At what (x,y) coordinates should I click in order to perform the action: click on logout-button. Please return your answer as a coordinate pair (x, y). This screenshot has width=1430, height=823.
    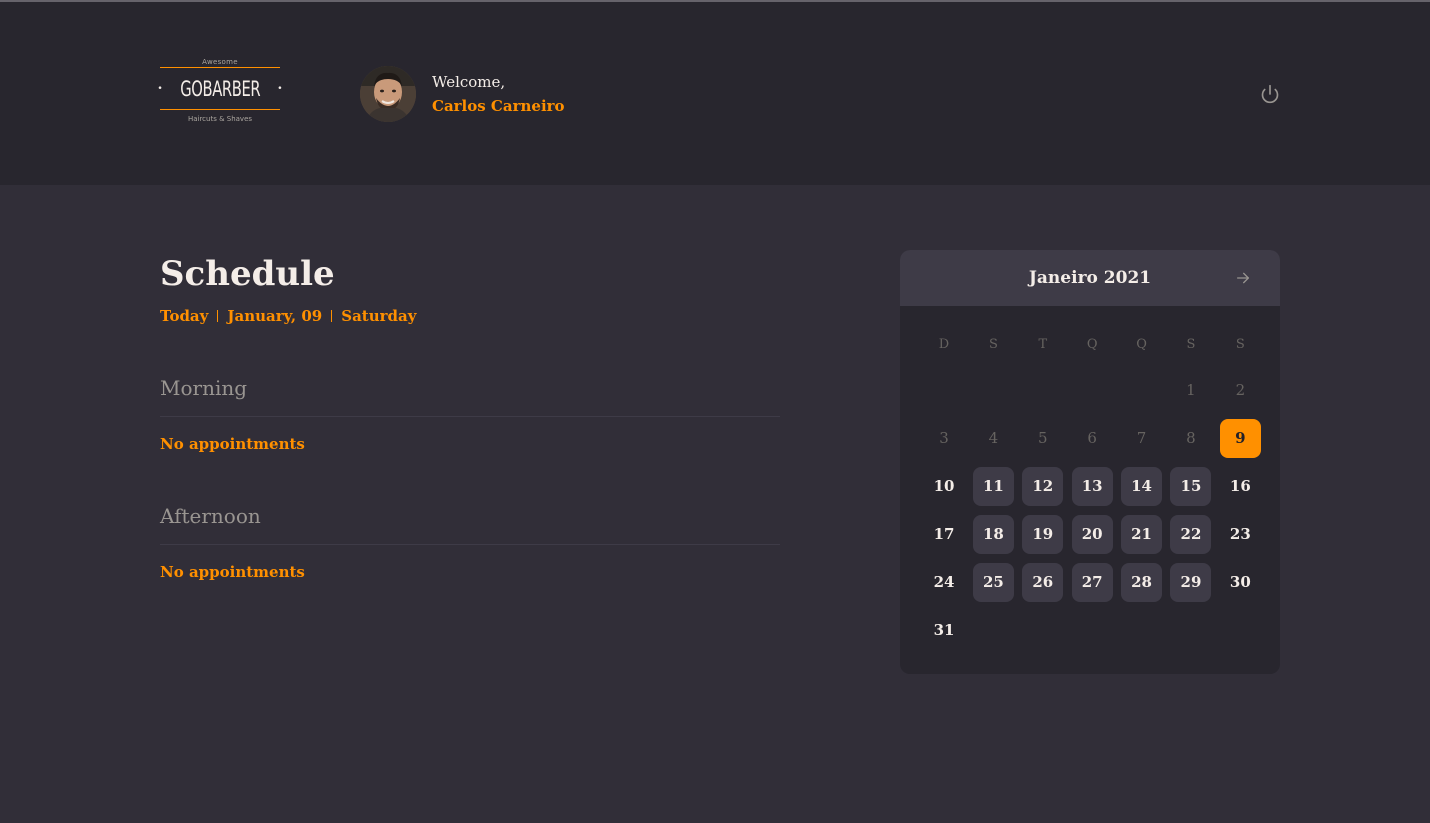
    Looking at the image, I should click on (1270, 94).